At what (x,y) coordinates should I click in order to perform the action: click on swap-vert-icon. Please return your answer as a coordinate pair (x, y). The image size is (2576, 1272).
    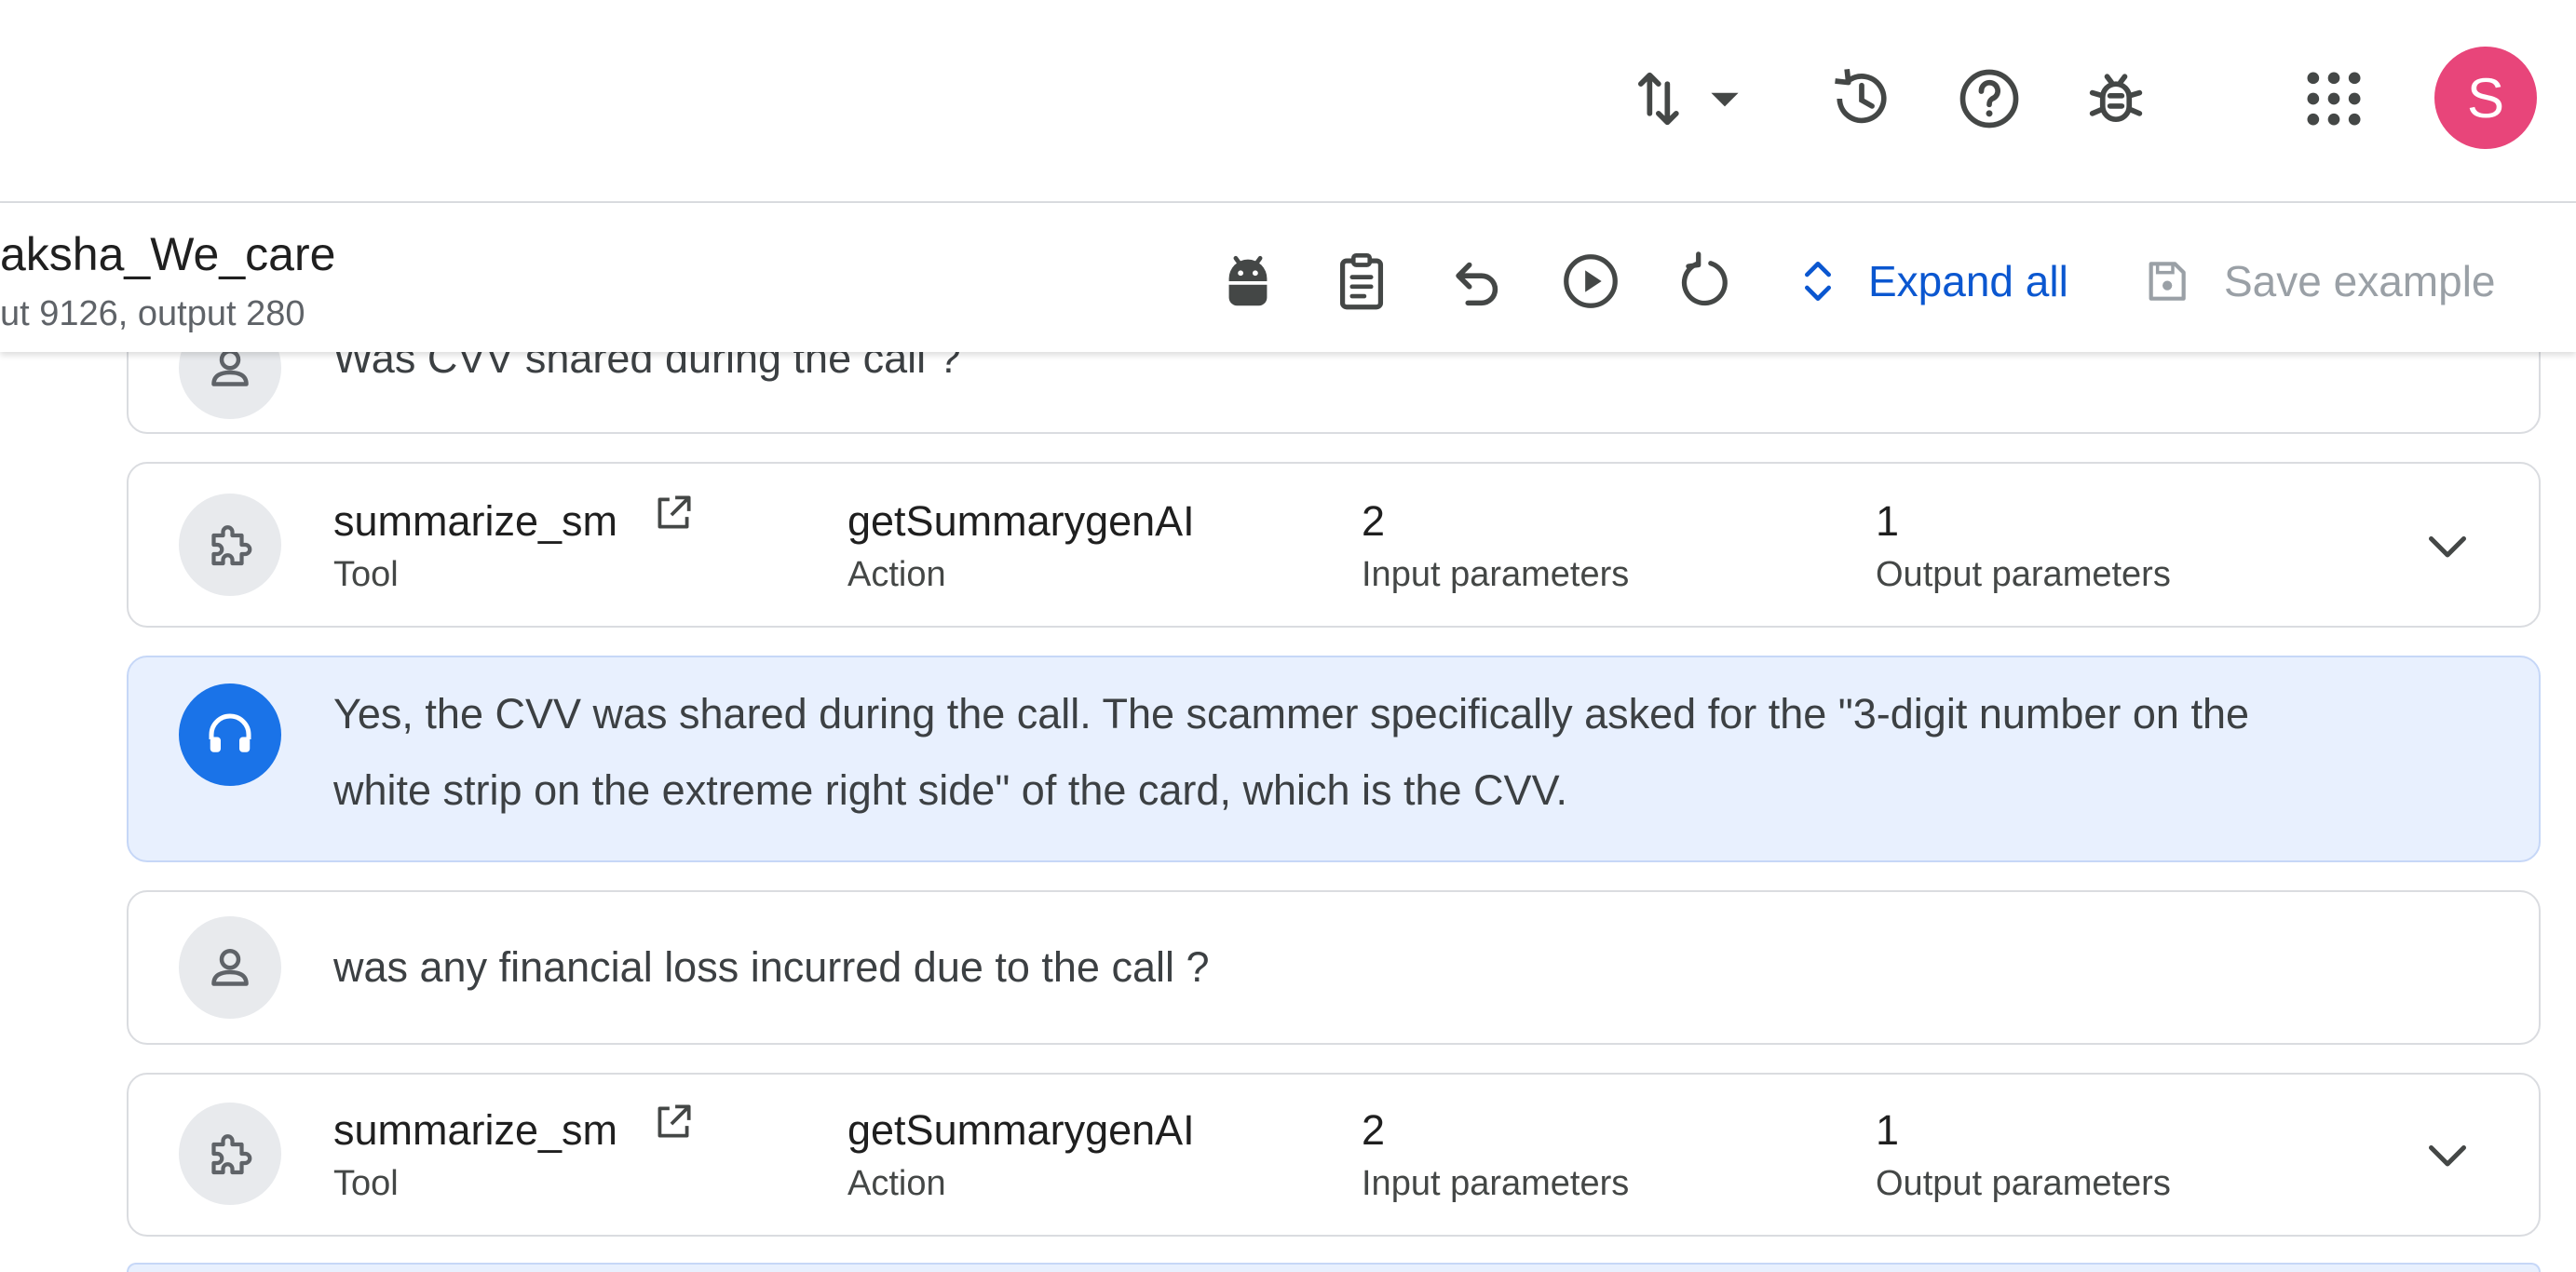
    Looking at the image, I should click on (1661, 99).